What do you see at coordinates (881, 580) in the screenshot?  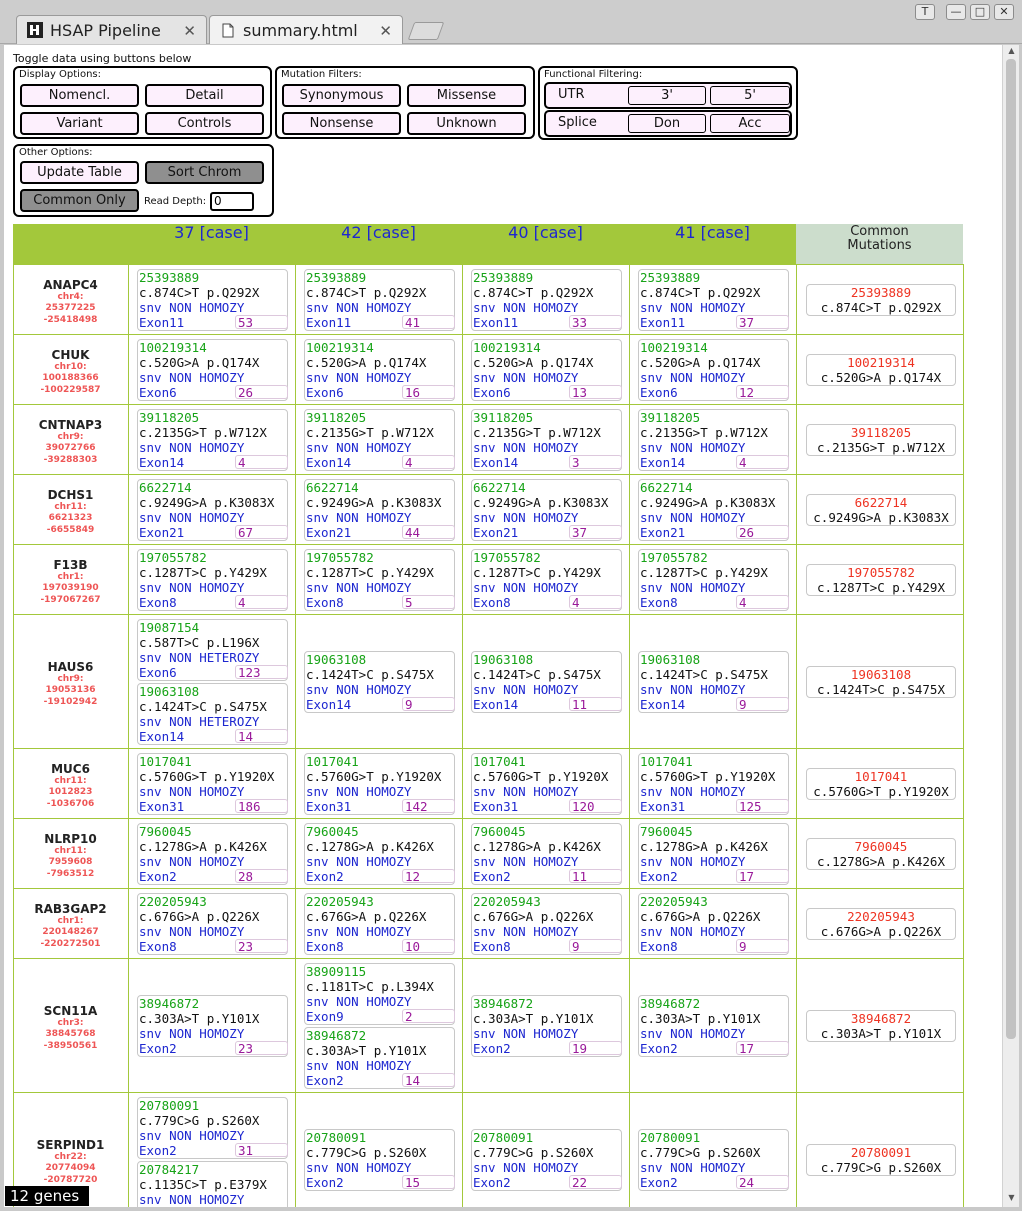 I see `common-mutation-card: 197055782 c.1287T>C p.Y429X` at bounding box center [881, 580].